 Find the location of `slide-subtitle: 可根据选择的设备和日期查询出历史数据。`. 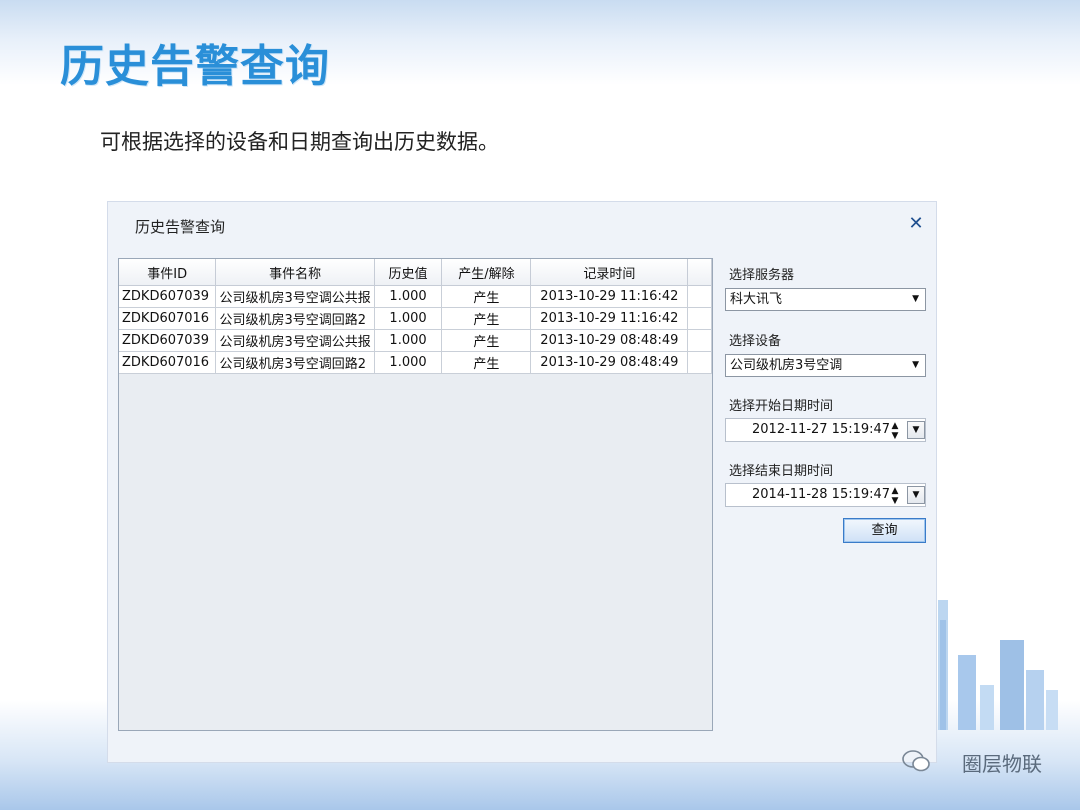

slide-subtitle: 可根据选择的设备和日期查询出历史数据。 is located at coordinates (299, 142).